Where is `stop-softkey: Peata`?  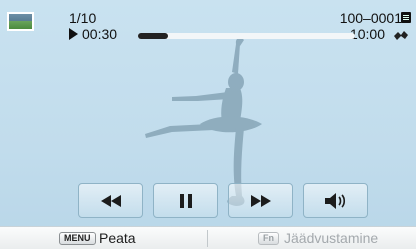
stop-softkey: Peata is located at coordinates (117, 238).